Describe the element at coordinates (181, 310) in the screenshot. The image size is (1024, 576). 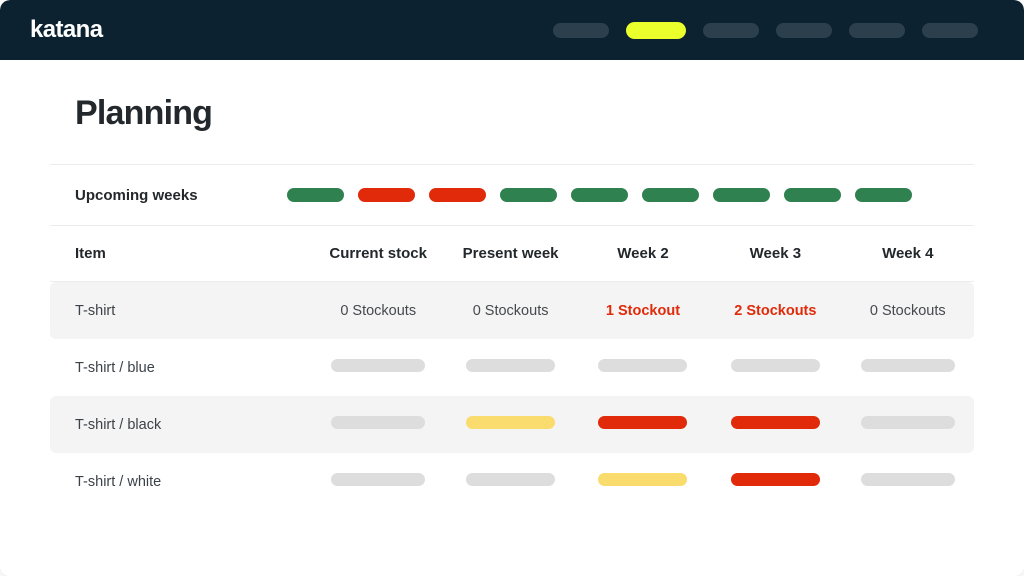
I see `row-item-label: T-shirt` at that location.